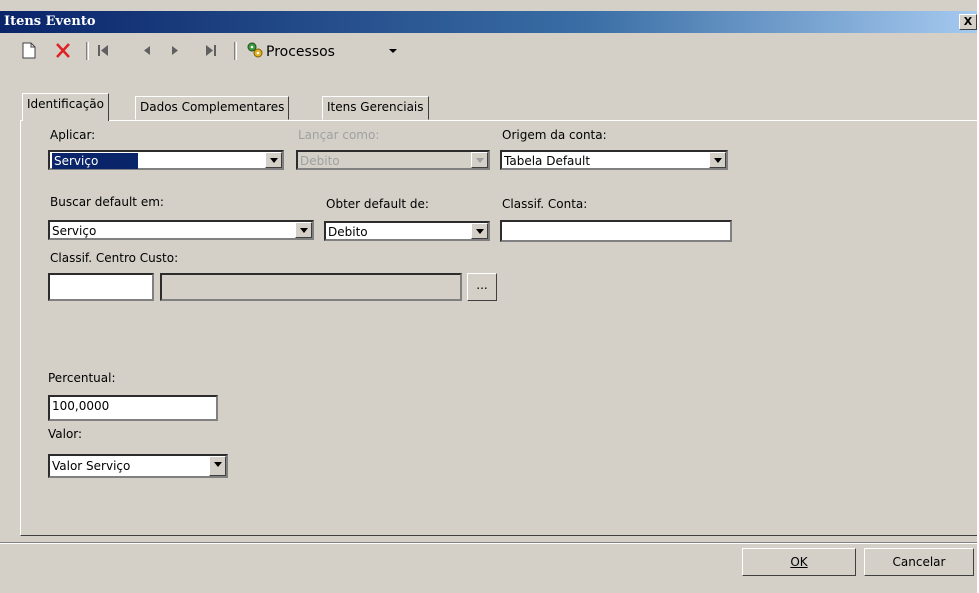 The image size is (979, 593). Describe the element at coordinates (375, 108) in the screenshot. I see `tab-itens-gerenciais: Itens Gerenciais` at that location.